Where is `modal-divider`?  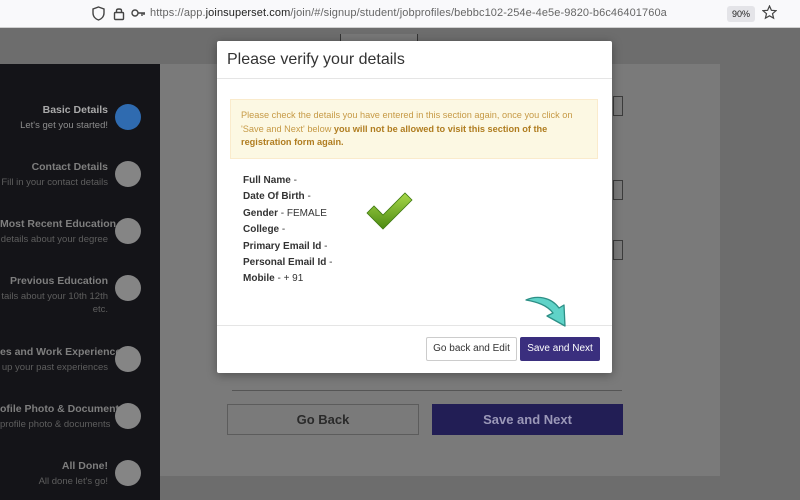 modal-divider is located at coordinates (414, 78).